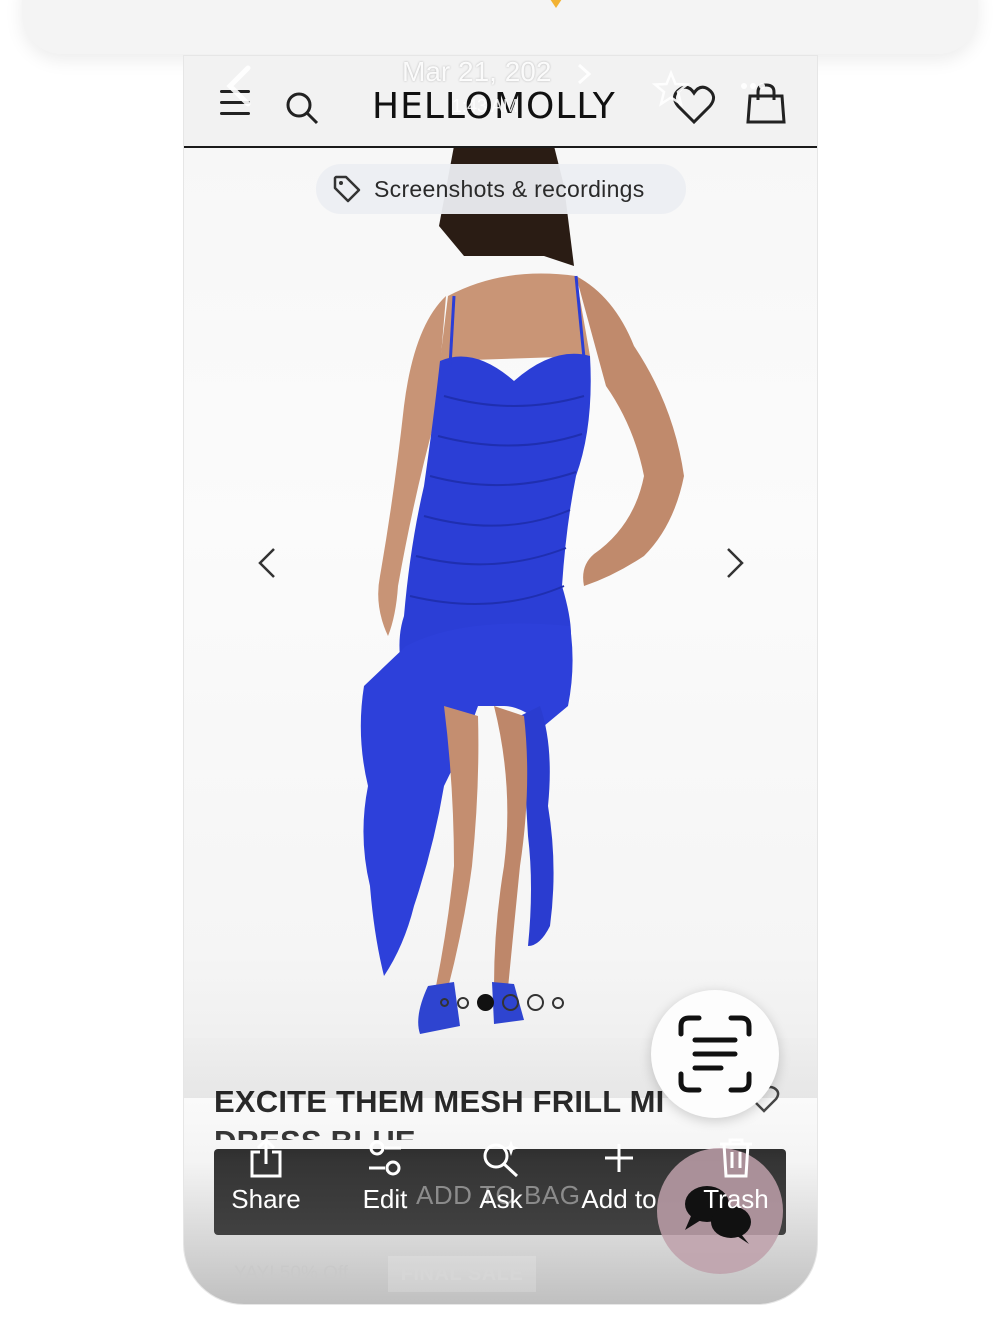 The image size is (1000, 1333). I want to click on pill-label: Screenshots & recordings, so click(509, 188).